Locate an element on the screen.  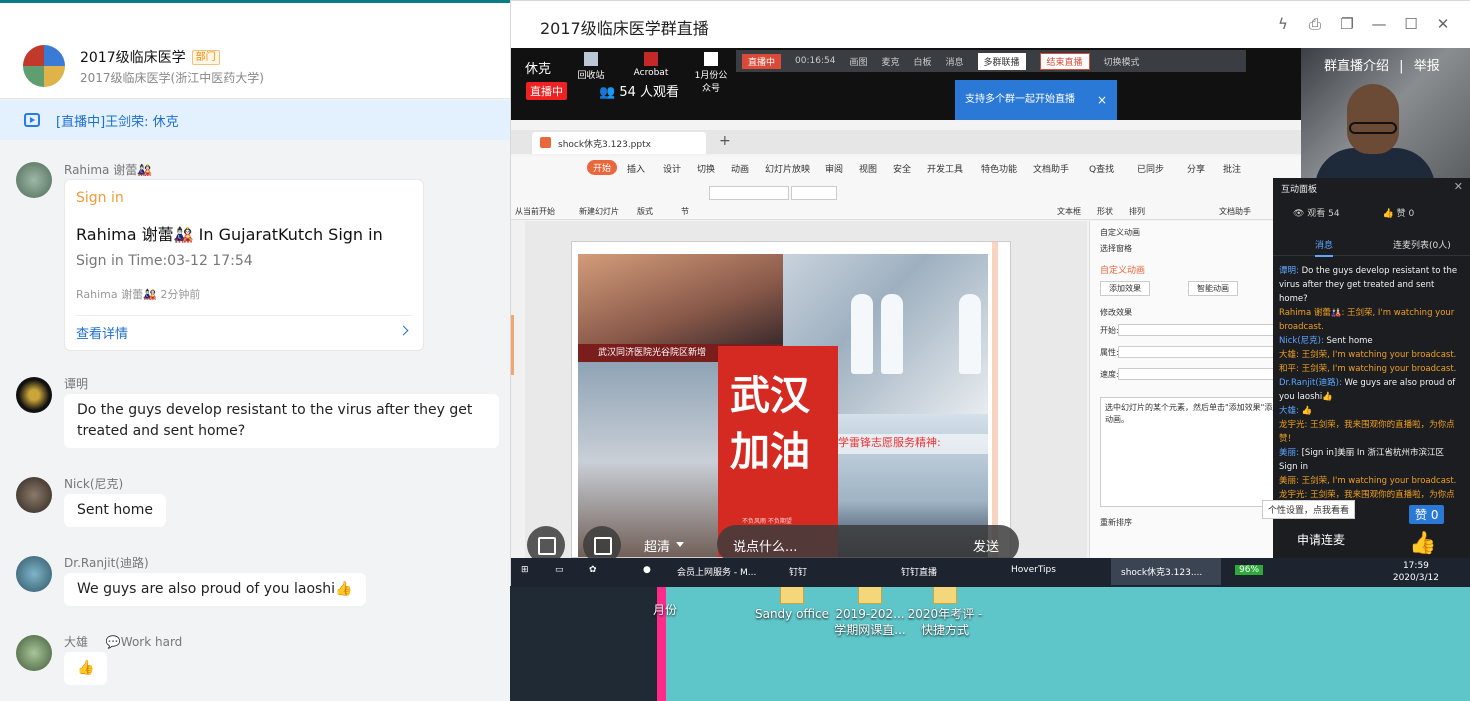
add-effect-button: 添加效果 is located at coordinates (1125, 288).